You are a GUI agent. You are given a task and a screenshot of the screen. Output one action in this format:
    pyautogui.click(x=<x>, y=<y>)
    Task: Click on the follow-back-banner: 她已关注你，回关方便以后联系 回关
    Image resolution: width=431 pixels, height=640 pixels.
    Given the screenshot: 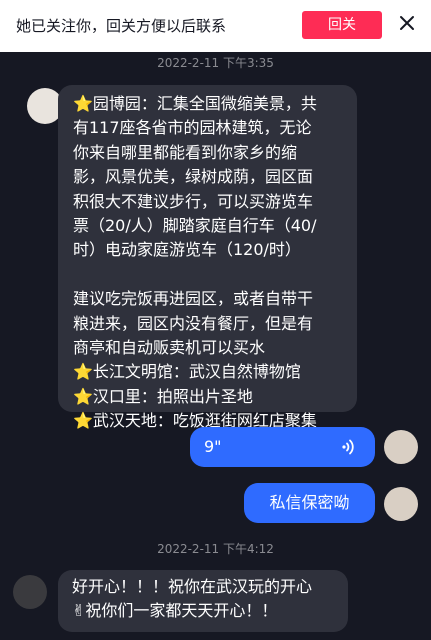 What is the action you would take?
    pyautogui.click(x=215, y=26)
    